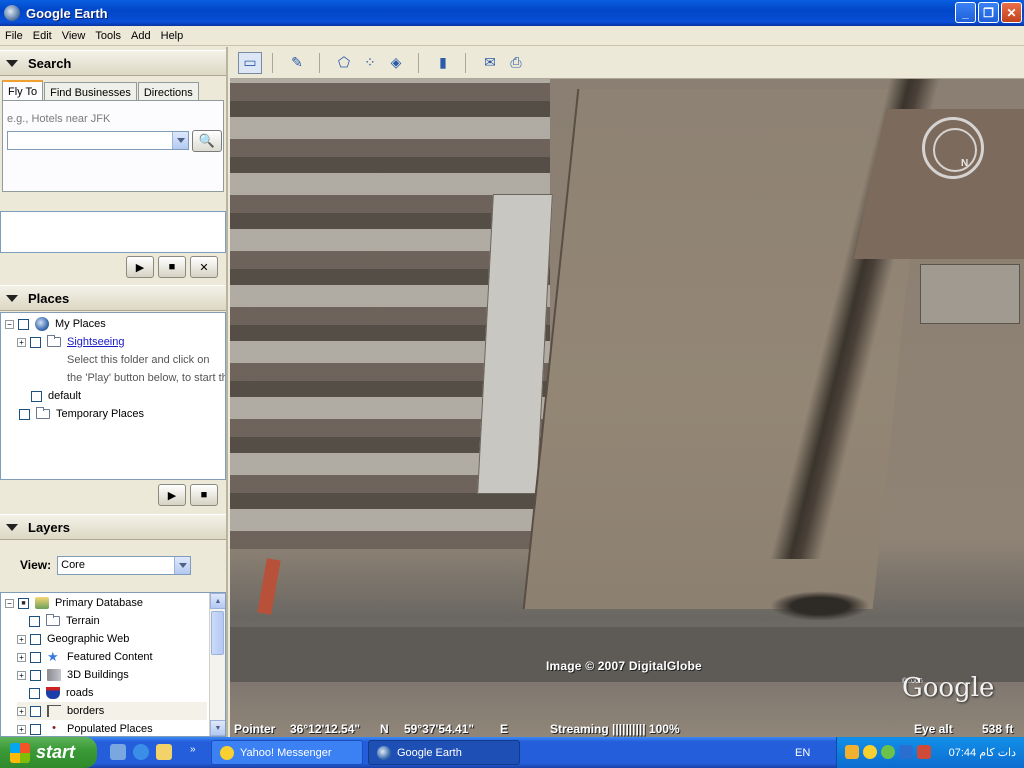  Describe the element at coordinates (297, 63) in the screenshot. I see `add-placemark-icon: ✎` at that location.